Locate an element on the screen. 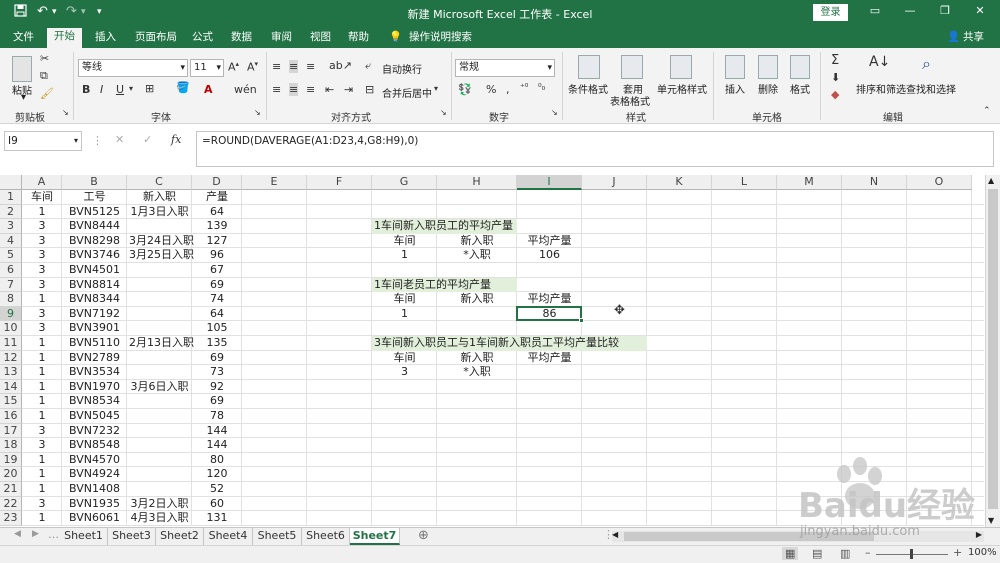 The width and height of the screenshot is (1000, 563). row-header-5: 5 is located at coordinates (11, 255).